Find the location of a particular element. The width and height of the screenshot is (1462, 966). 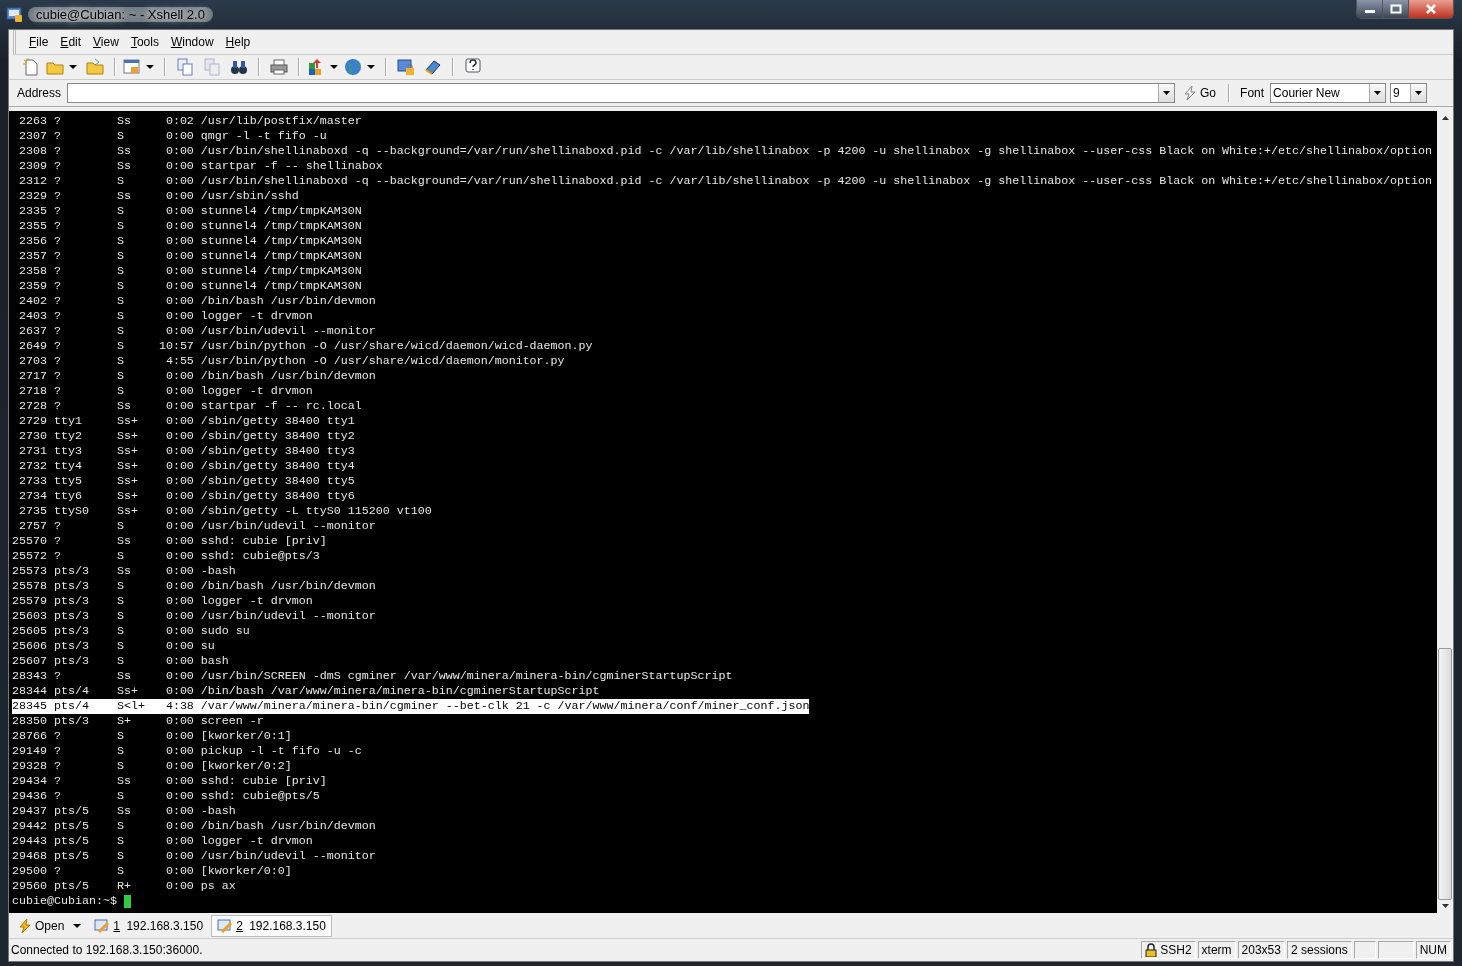

num-lock-indicator: NUM is located at coordinates (1433, 950).